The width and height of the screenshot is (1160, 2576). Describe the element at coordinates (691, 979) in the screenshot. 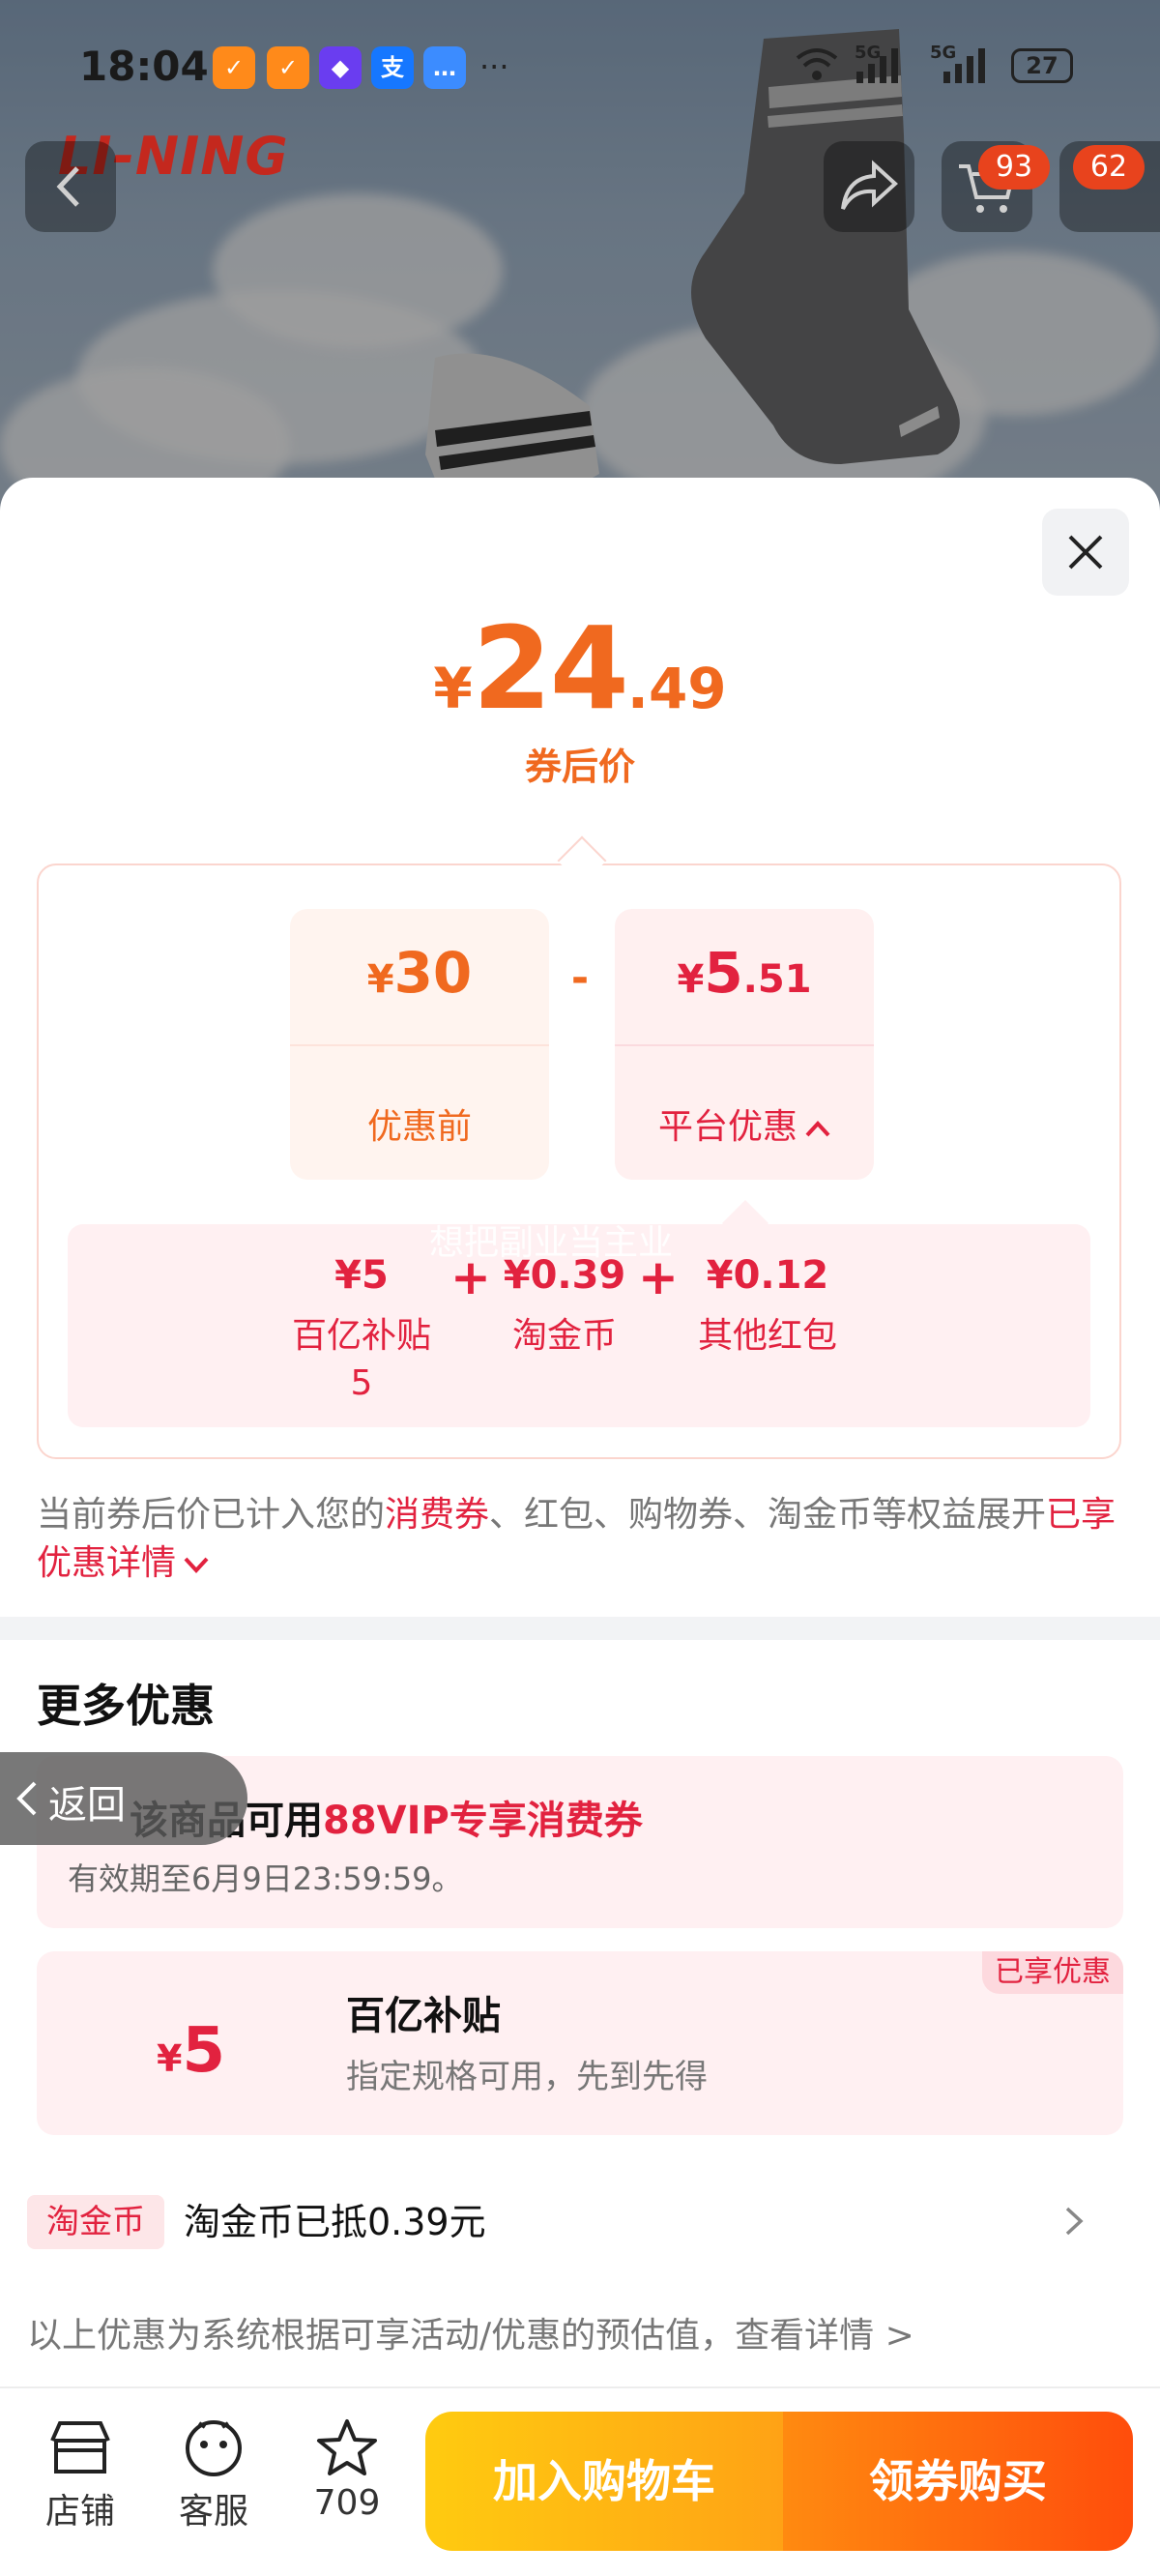

I see `platform-currency: ¥` at that location.